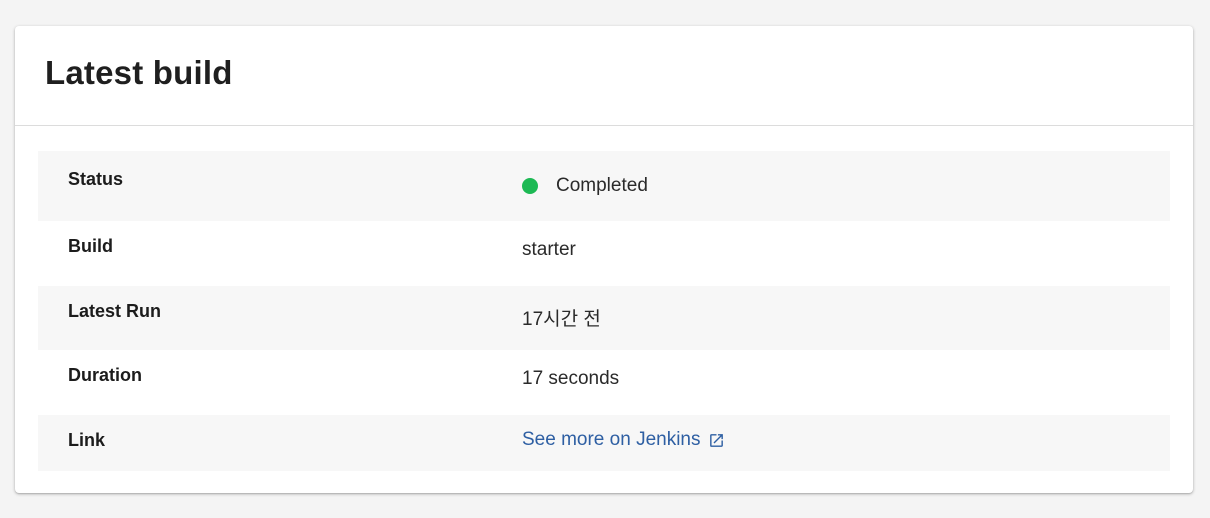 The width and height of the screenshot is (1210, 518). Describe the element at coordinates (105, 375) in the screenshot. I see `duration-label: Duration` at that location.